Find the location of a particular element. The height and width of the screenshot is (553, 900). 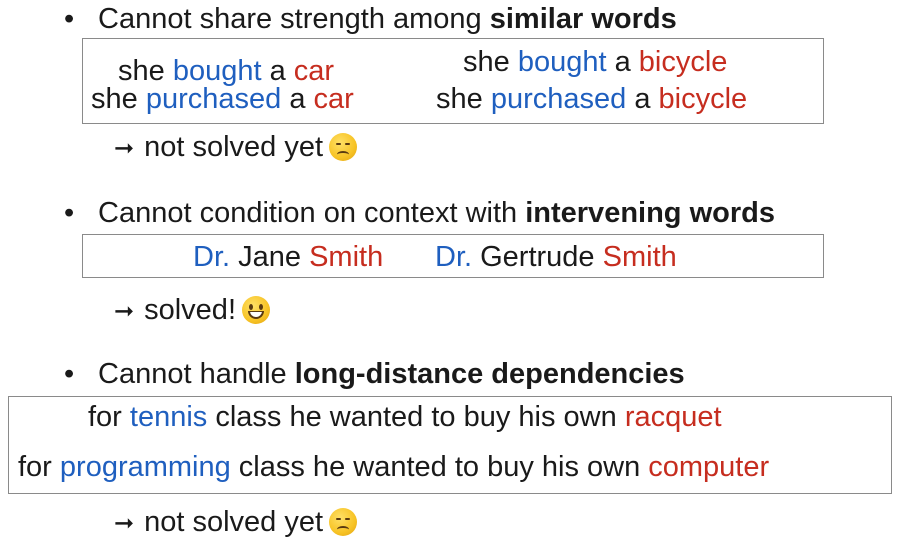

bullet-text: Cannot handle is located at coordinates (196, 374).